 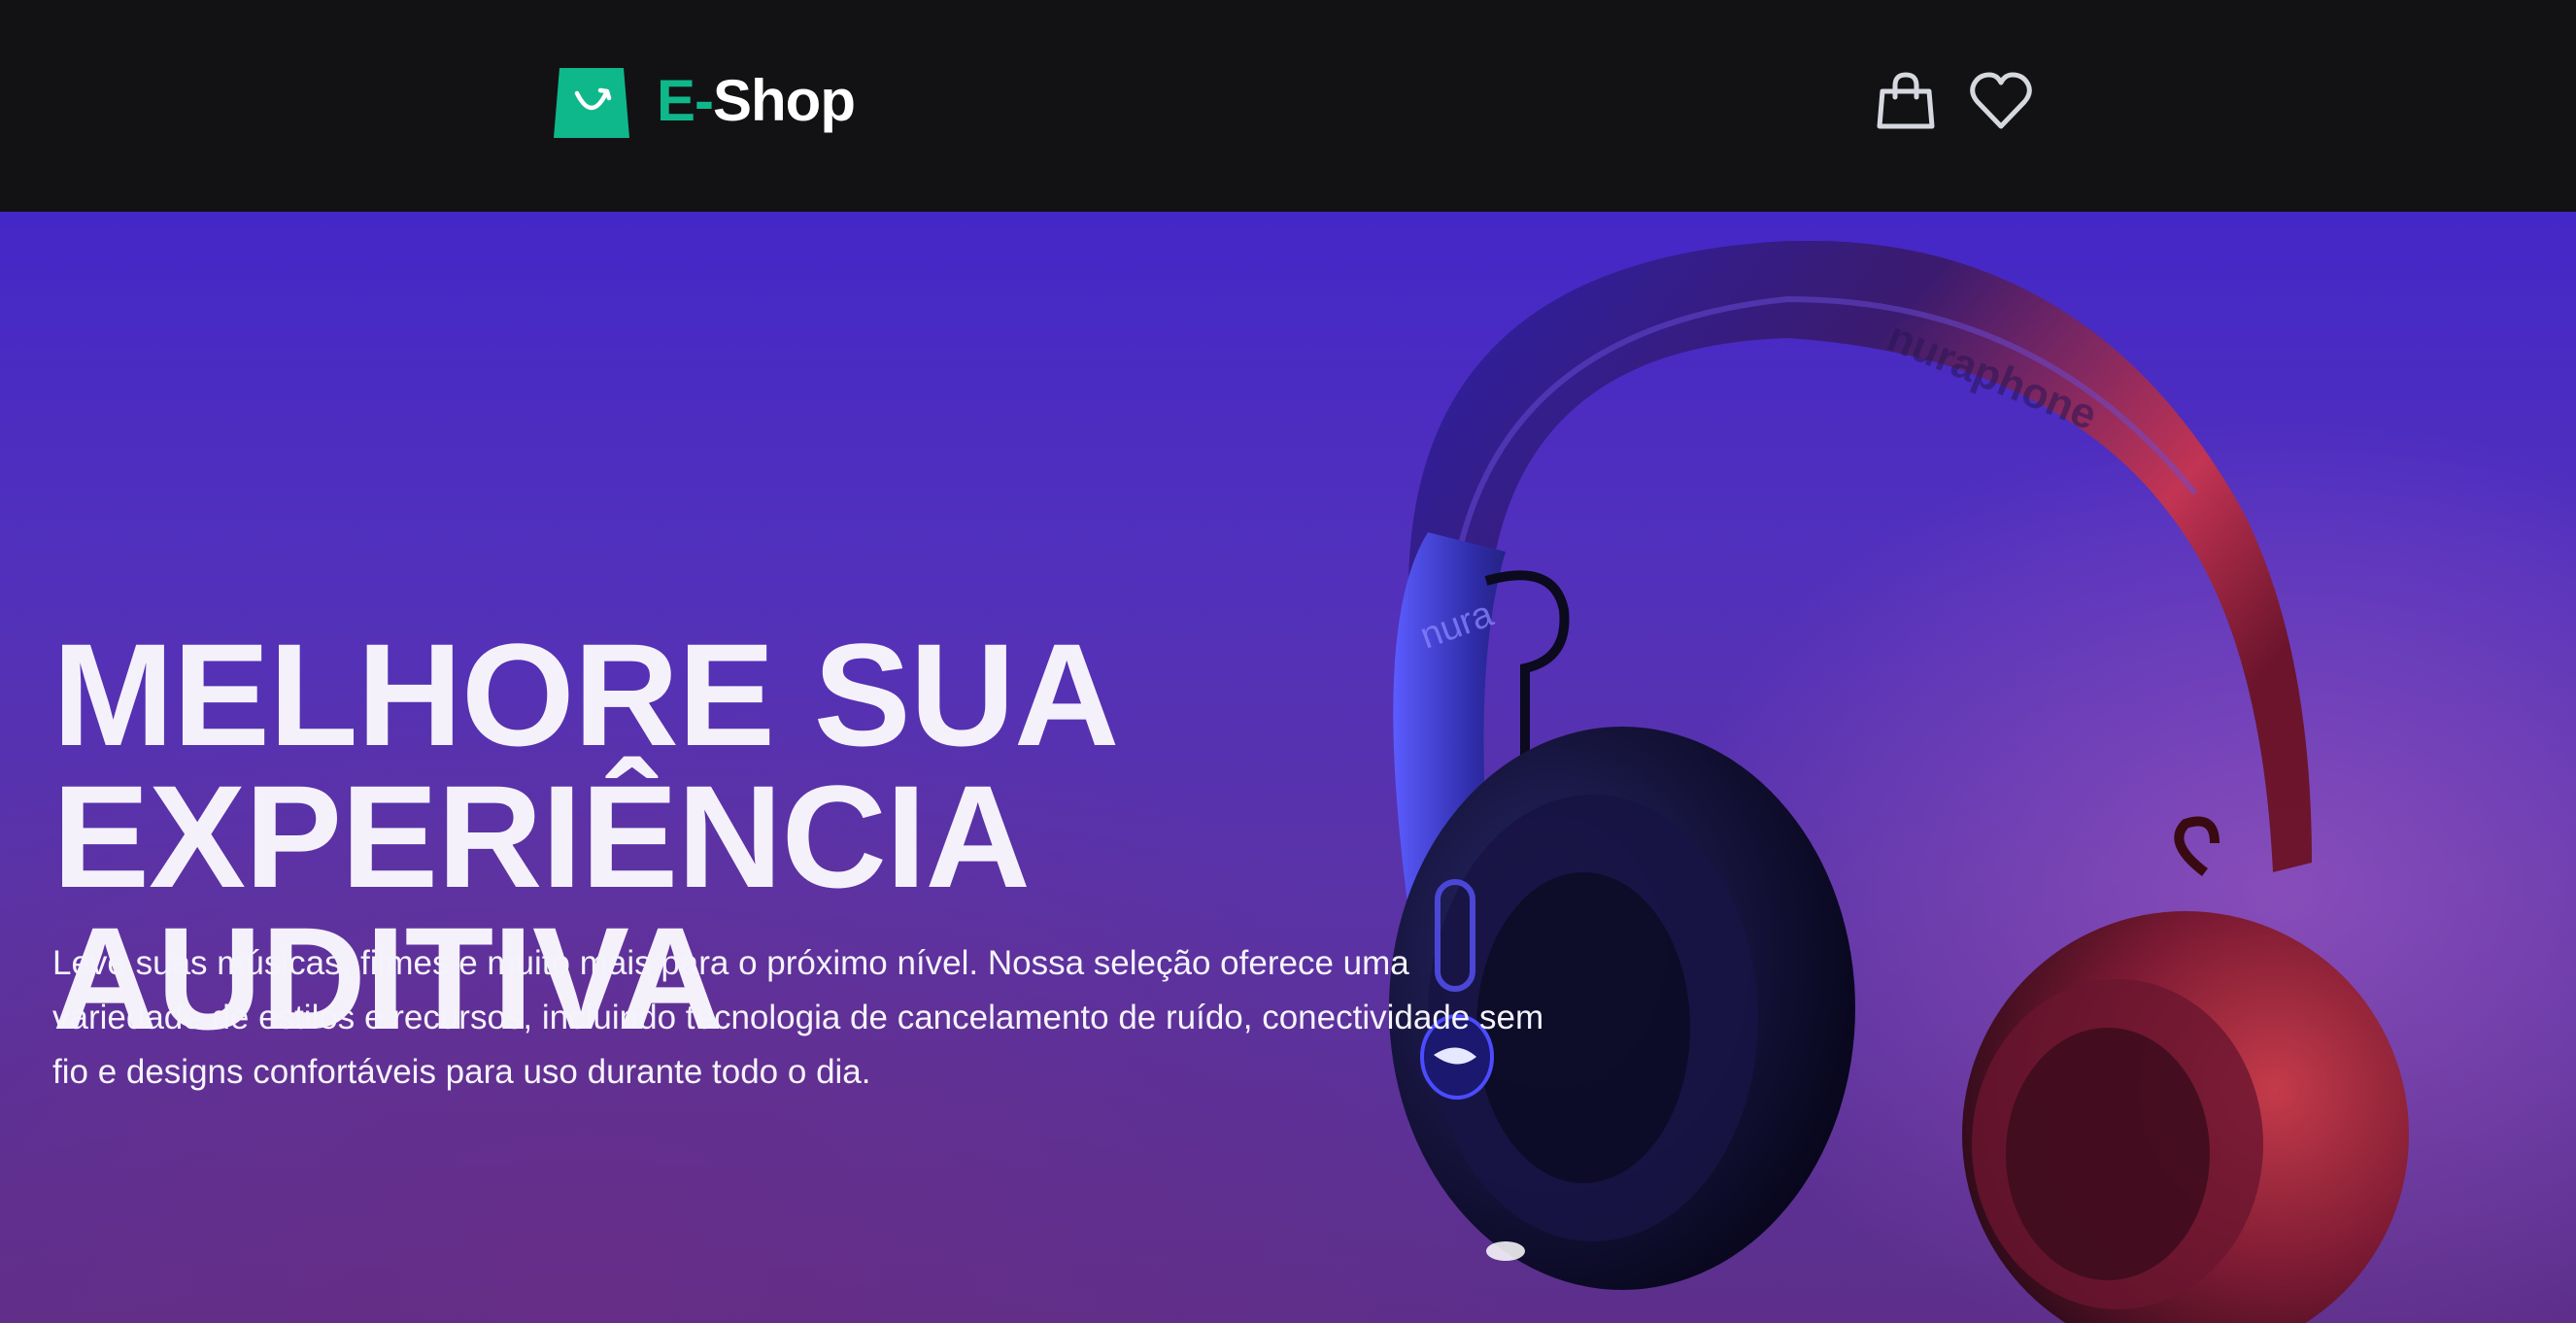 I want to click on logo-text-accent: E-, so click(x=685, y=100).